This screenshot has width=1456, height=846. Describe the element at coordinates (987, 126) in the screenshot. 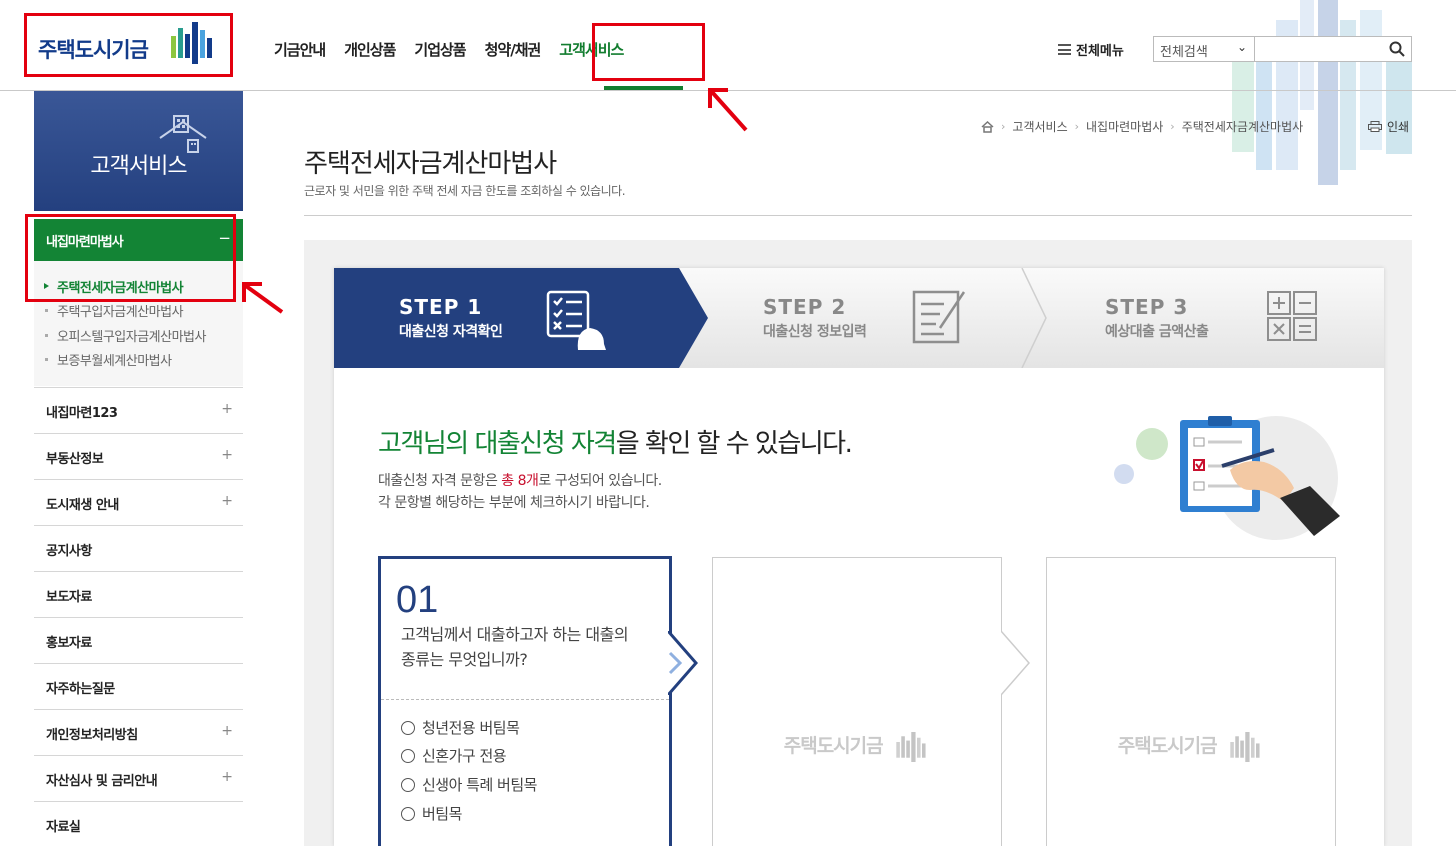

I see `home-icon` at that location.